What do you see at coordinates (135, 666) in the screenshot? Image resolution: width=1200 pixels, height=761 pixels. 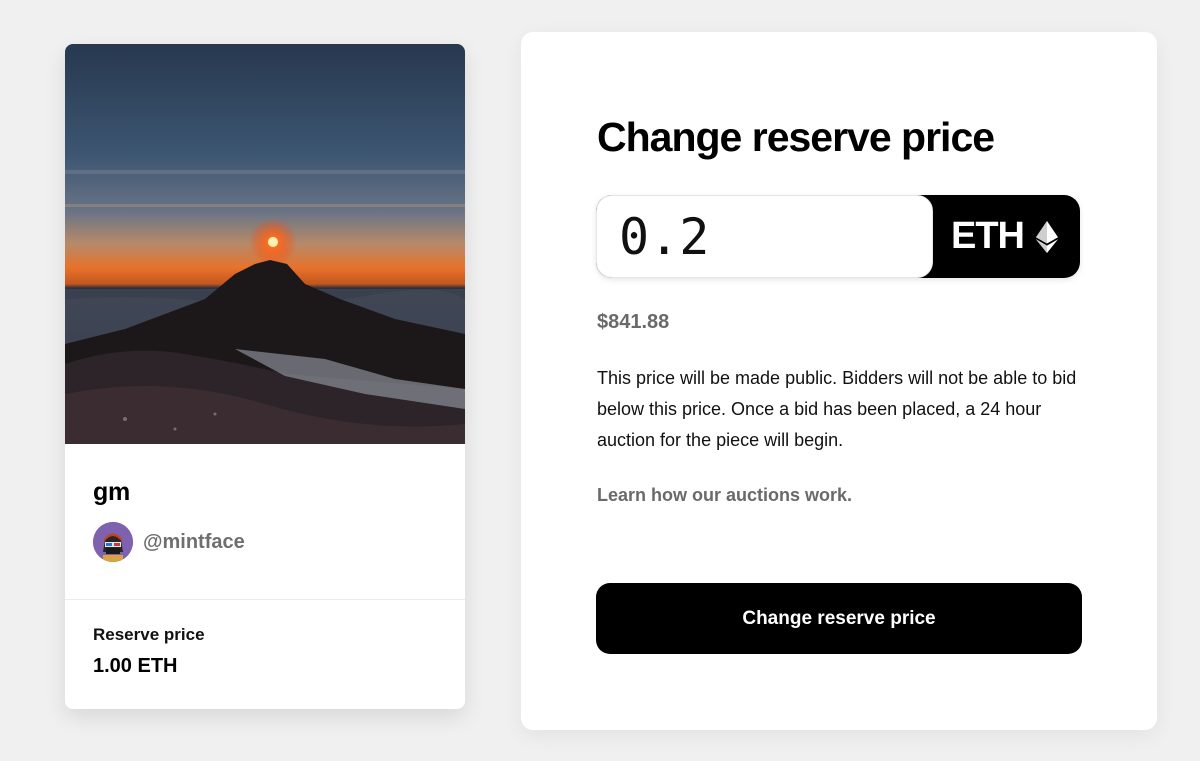 I see `reserve-value: 1.00 ETH` at bounding box center [135, 666].